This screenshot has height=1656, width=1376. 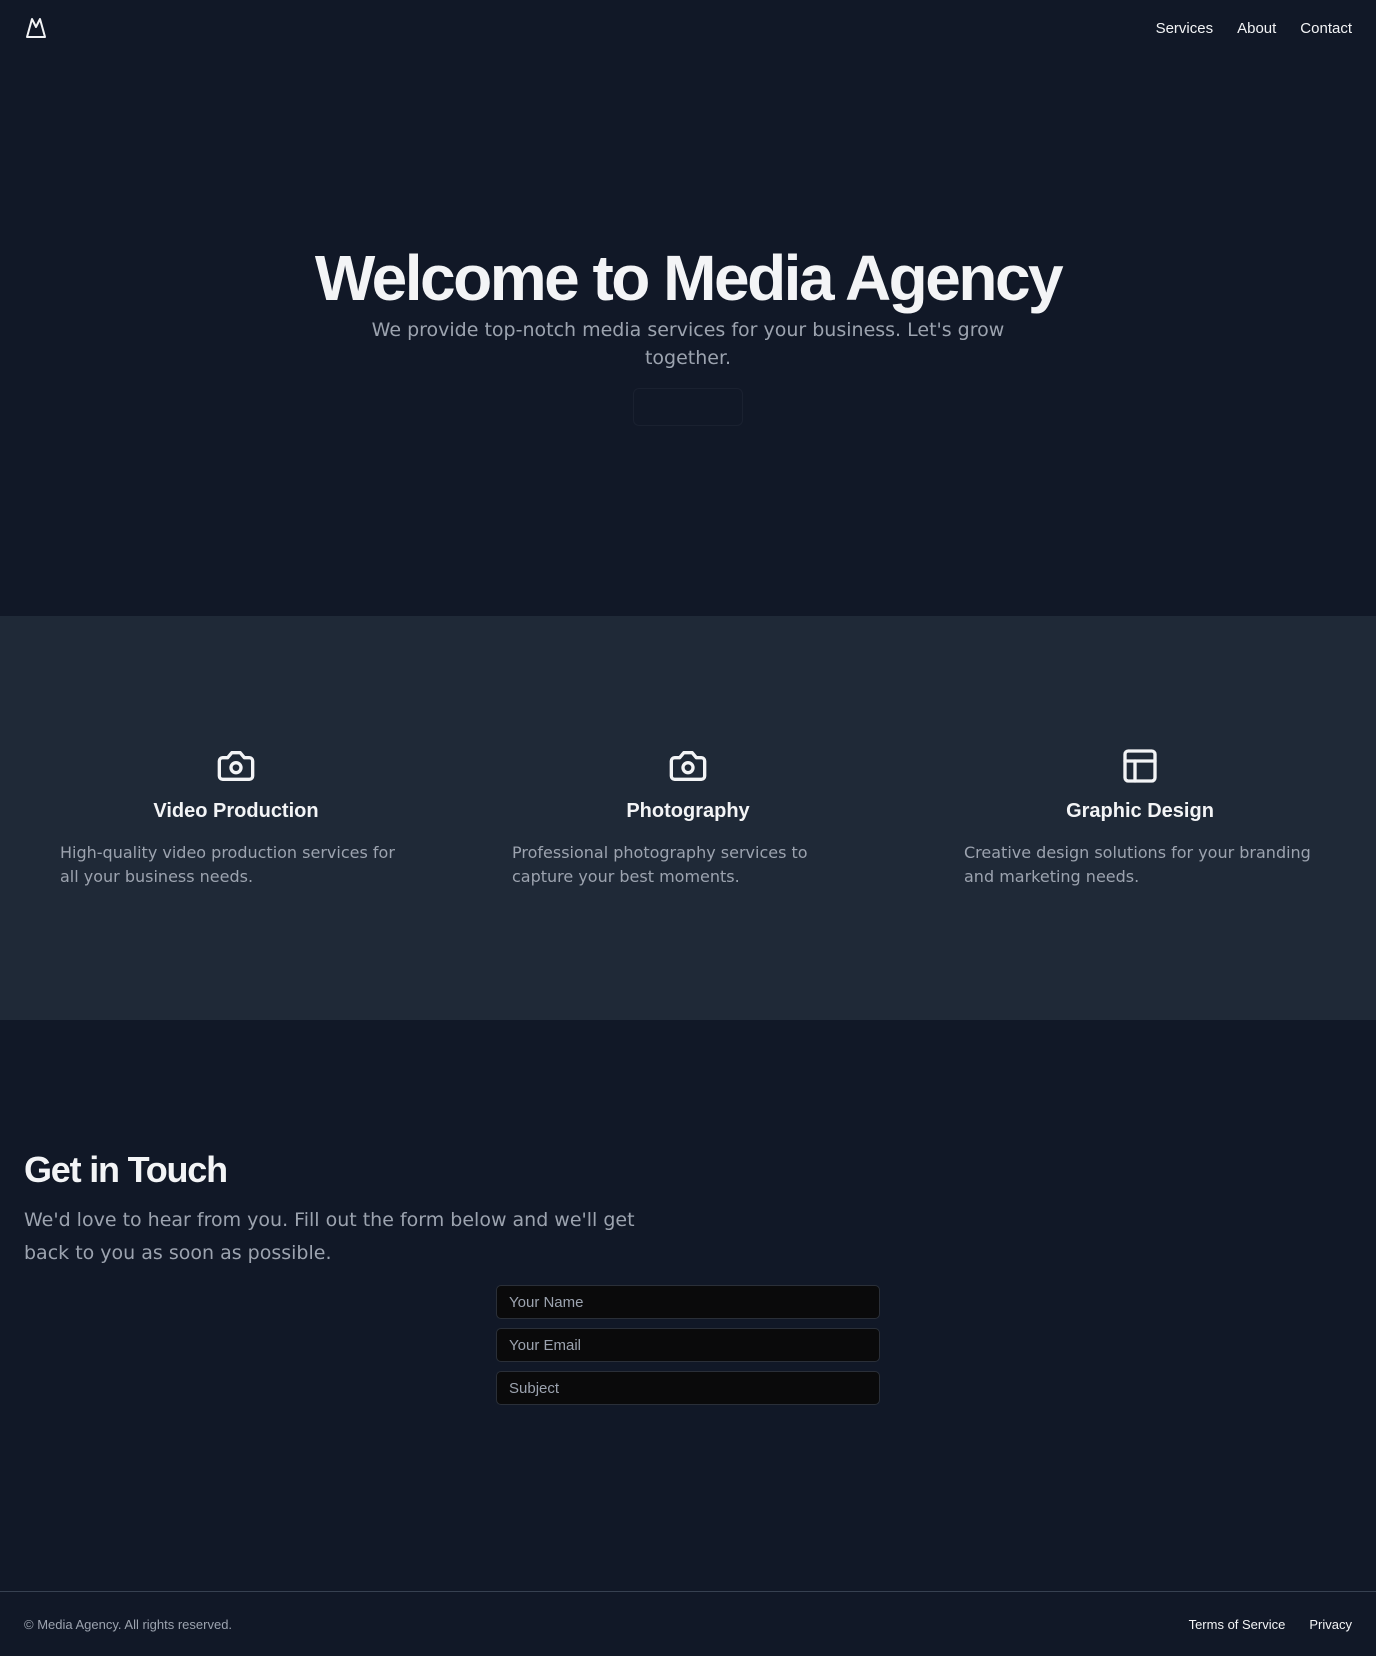 What do you see at coordinates (1140, 766) in the screenshot?
I see `layout-icon` at bounding box center [1140, 766].